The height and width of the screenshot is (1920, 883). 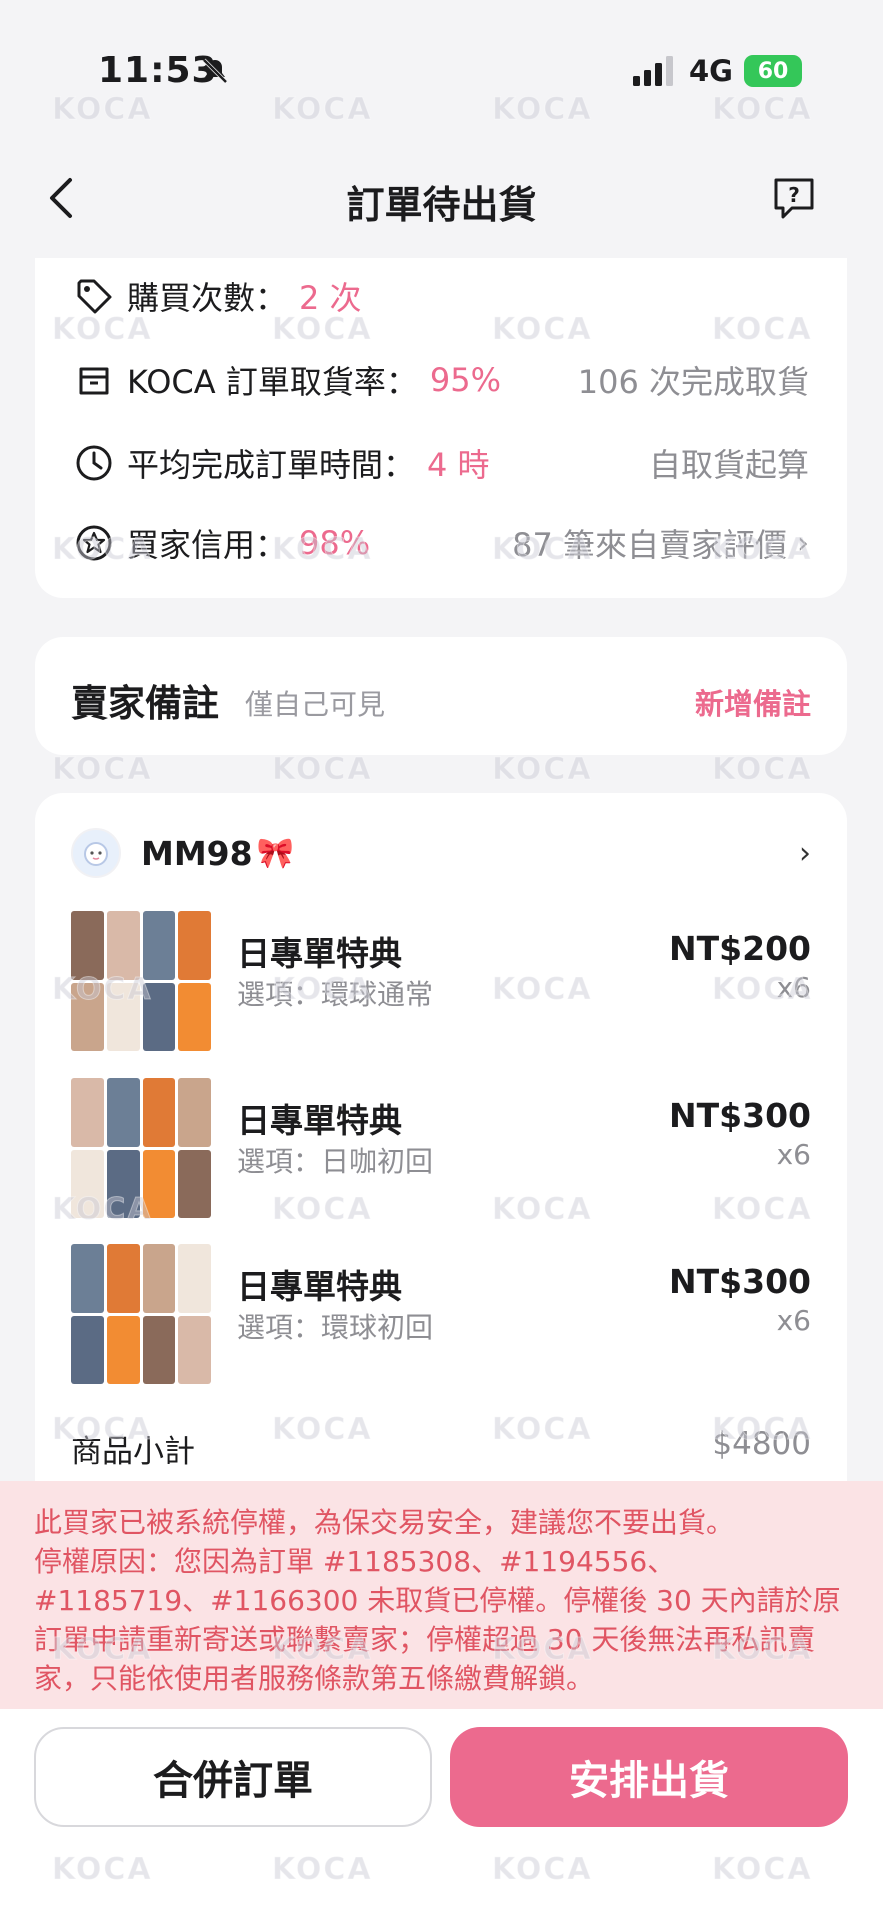 I want to click on order-item: 日專單特典 選項：環球初回 NT$300 x6, so click(x=441, y=1319).